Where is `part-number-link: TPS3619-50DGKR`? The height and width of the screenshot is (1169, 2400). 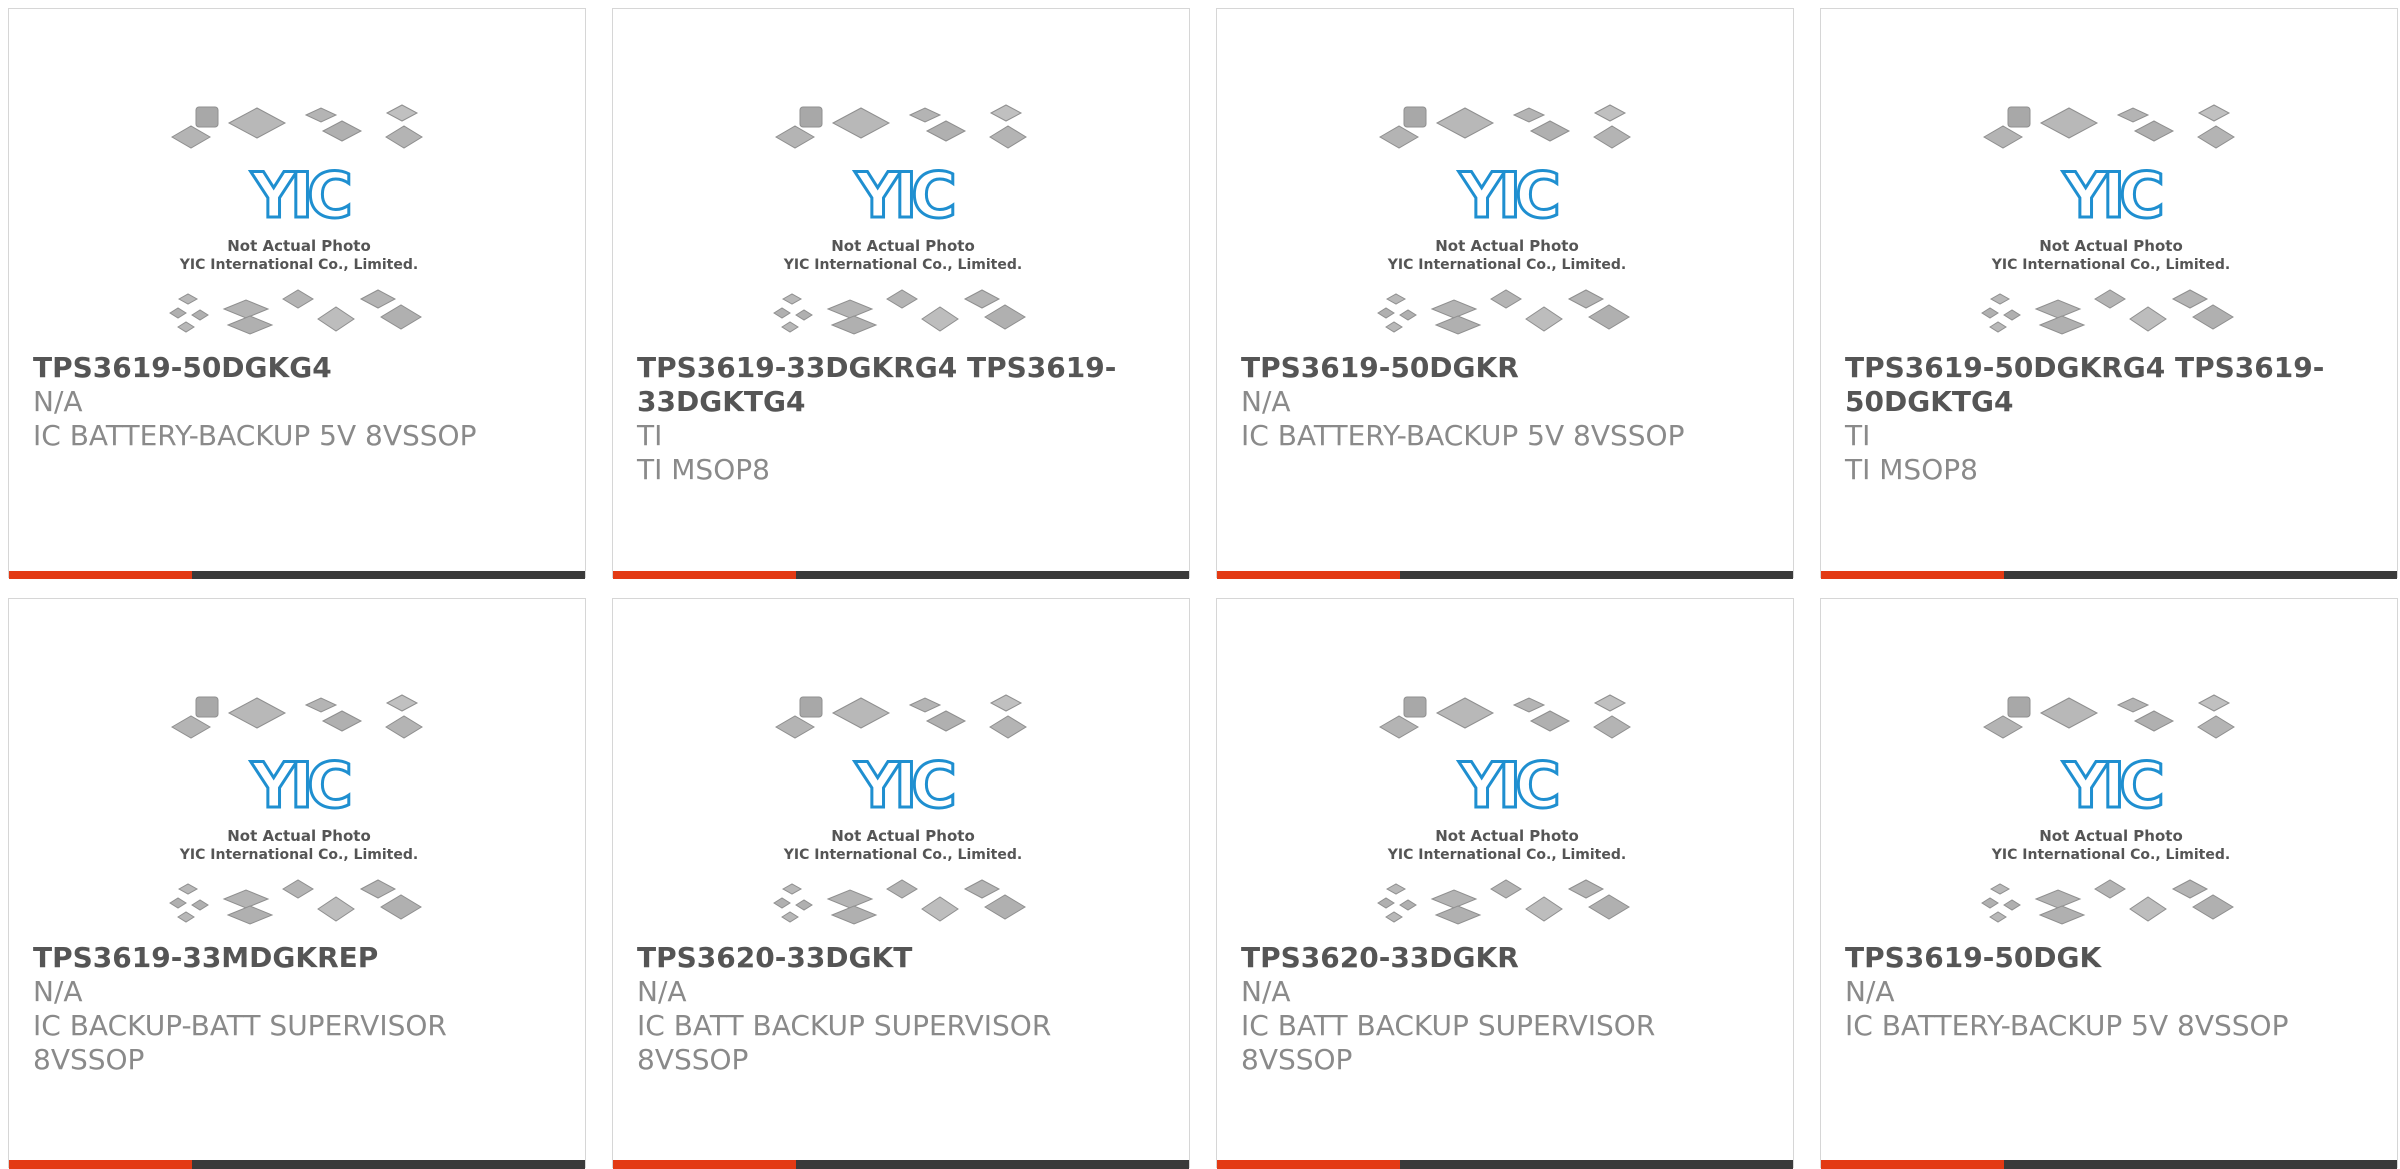
part-number-link: TPS3619-50DGKR is located at coordinates (1505, 368).